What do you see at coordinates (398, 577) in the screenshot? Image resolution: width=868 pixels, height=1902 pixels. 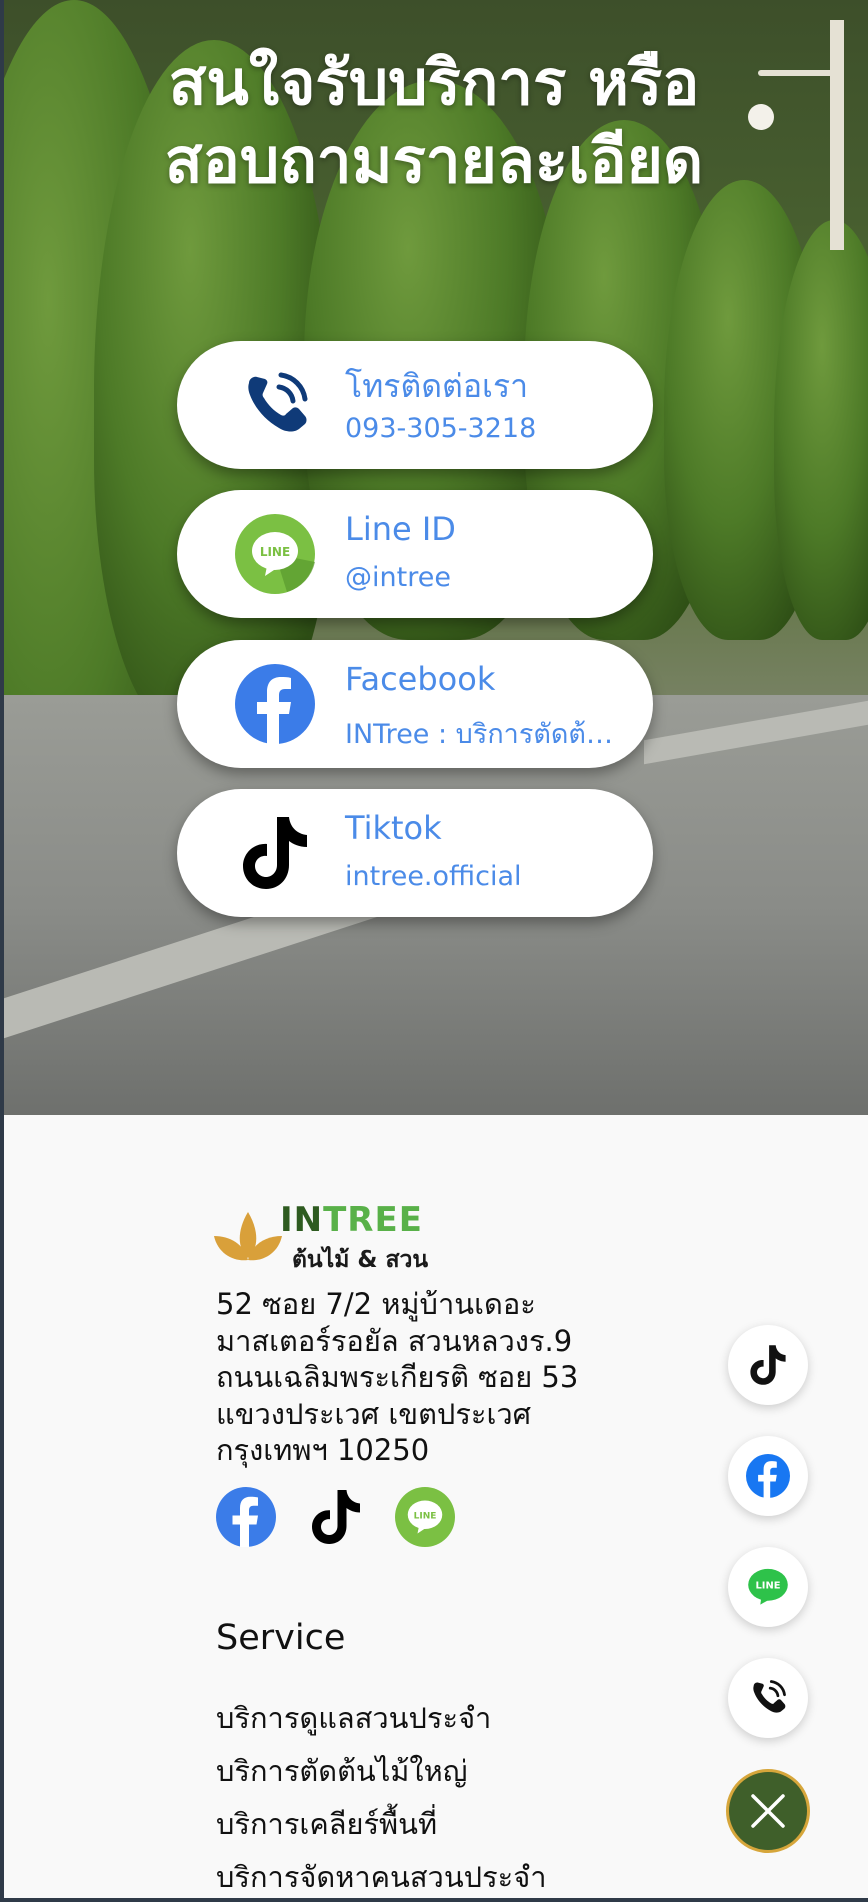 I see `contact-card-value: @intree` at bounding box center [398, 577].